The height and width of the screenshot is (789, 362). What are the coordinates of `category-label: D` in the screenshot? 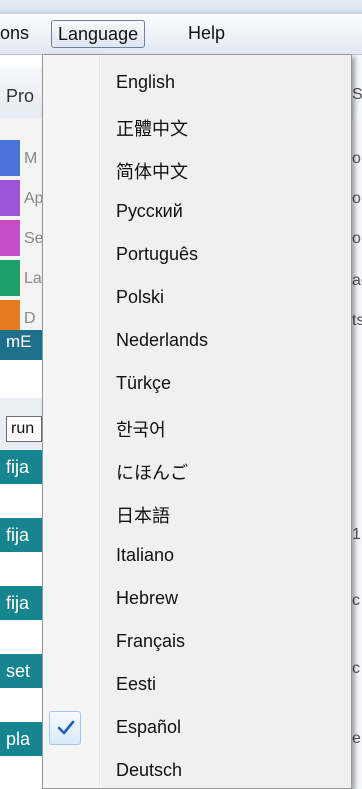 It's located at (30, 319).